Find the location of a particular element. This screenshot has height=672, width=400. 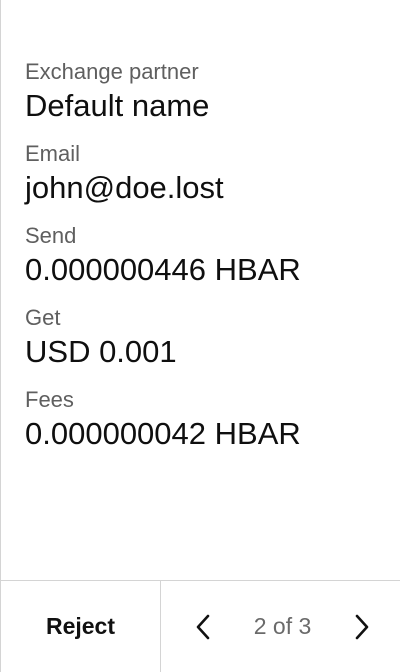

exchange-partner-value: Default name is located at coordinates (117, 105).